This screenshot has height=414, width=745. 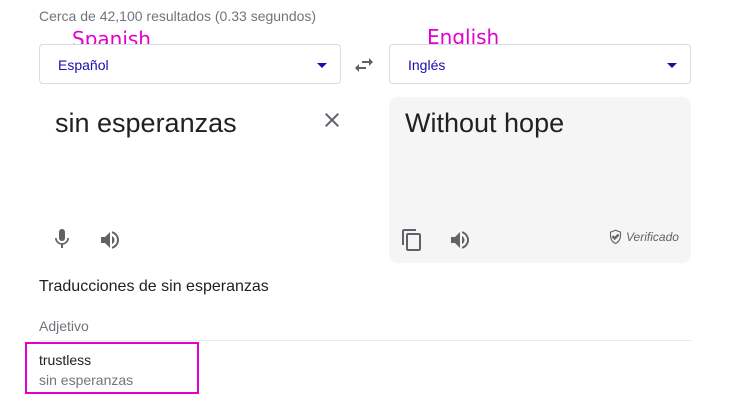 I want to click on verified-badge: Verificado, so click(x=643, y=236).